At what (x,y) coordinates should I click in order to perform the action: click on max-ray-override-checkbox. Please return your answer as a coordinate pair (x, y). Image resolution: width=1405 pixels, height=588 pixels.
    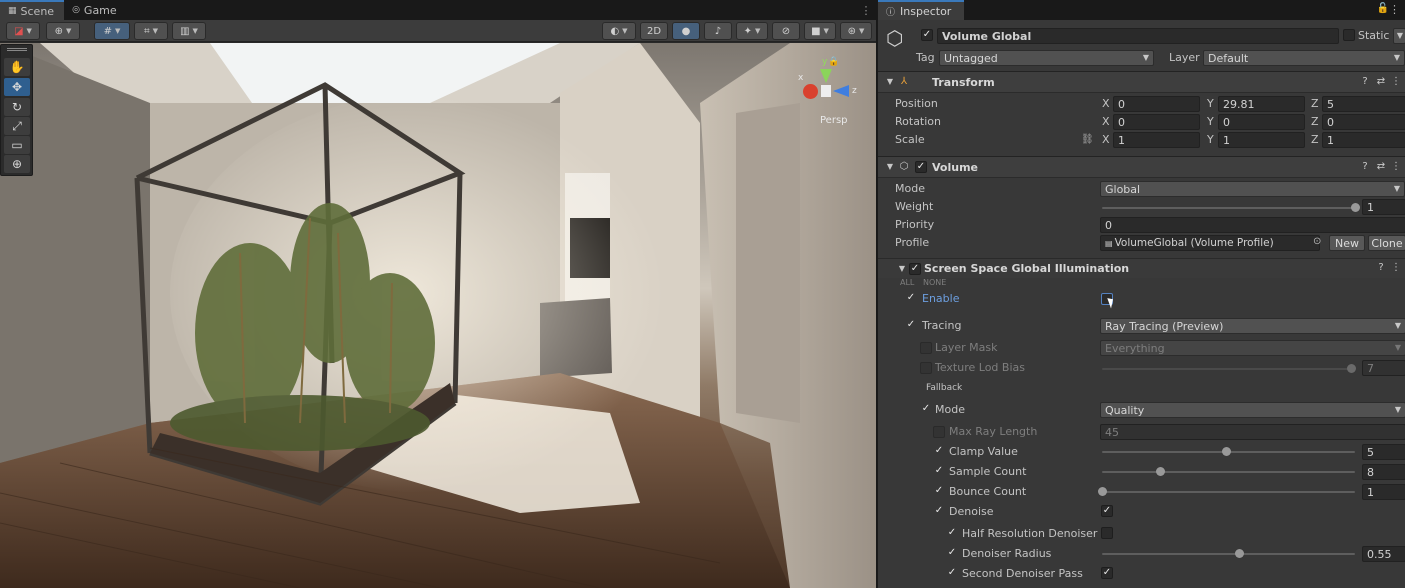
    Looking at the image, I should click on (939, 432).